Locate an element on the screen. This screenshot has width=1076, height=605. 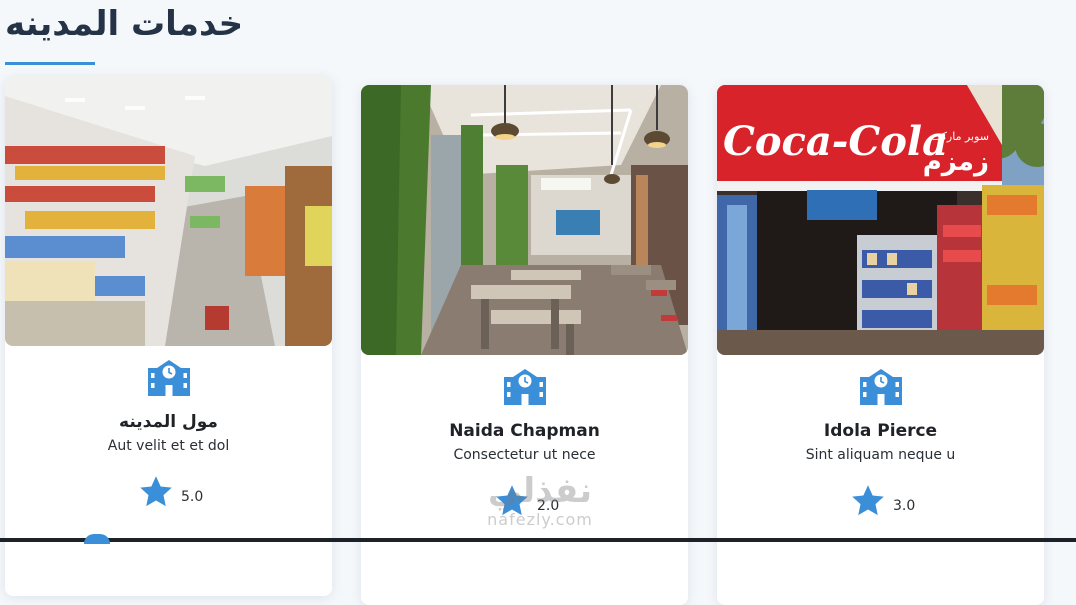
title-underline is located at coordinates (50, 63).